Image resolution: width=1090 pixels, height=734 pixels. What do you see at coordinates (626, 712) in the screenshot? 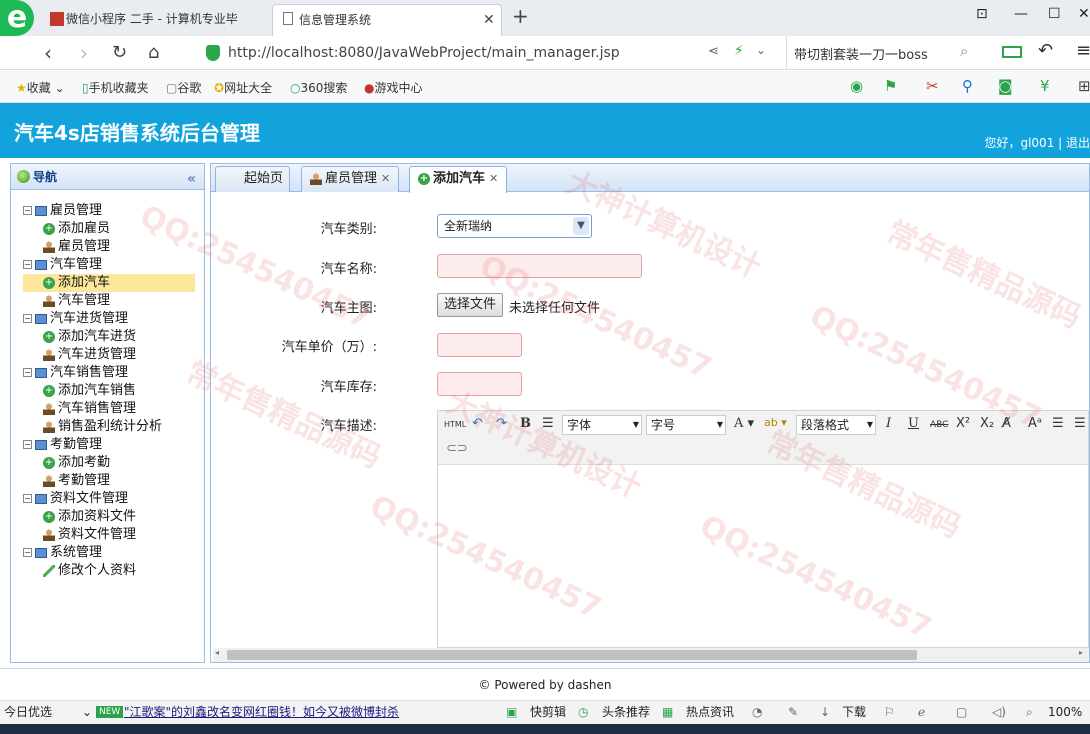
I see `status-headlines: 头条推荐` at bounding box center [626, 712].